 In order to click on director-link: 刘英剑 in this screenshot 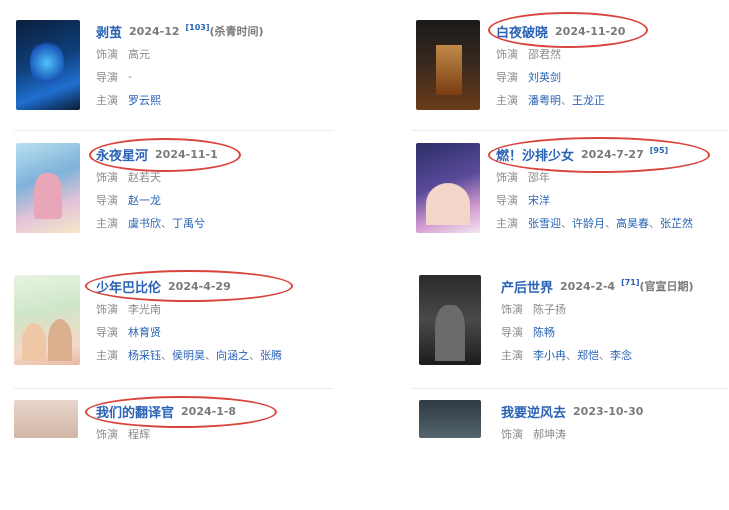, I will do `click(544, 77)`.